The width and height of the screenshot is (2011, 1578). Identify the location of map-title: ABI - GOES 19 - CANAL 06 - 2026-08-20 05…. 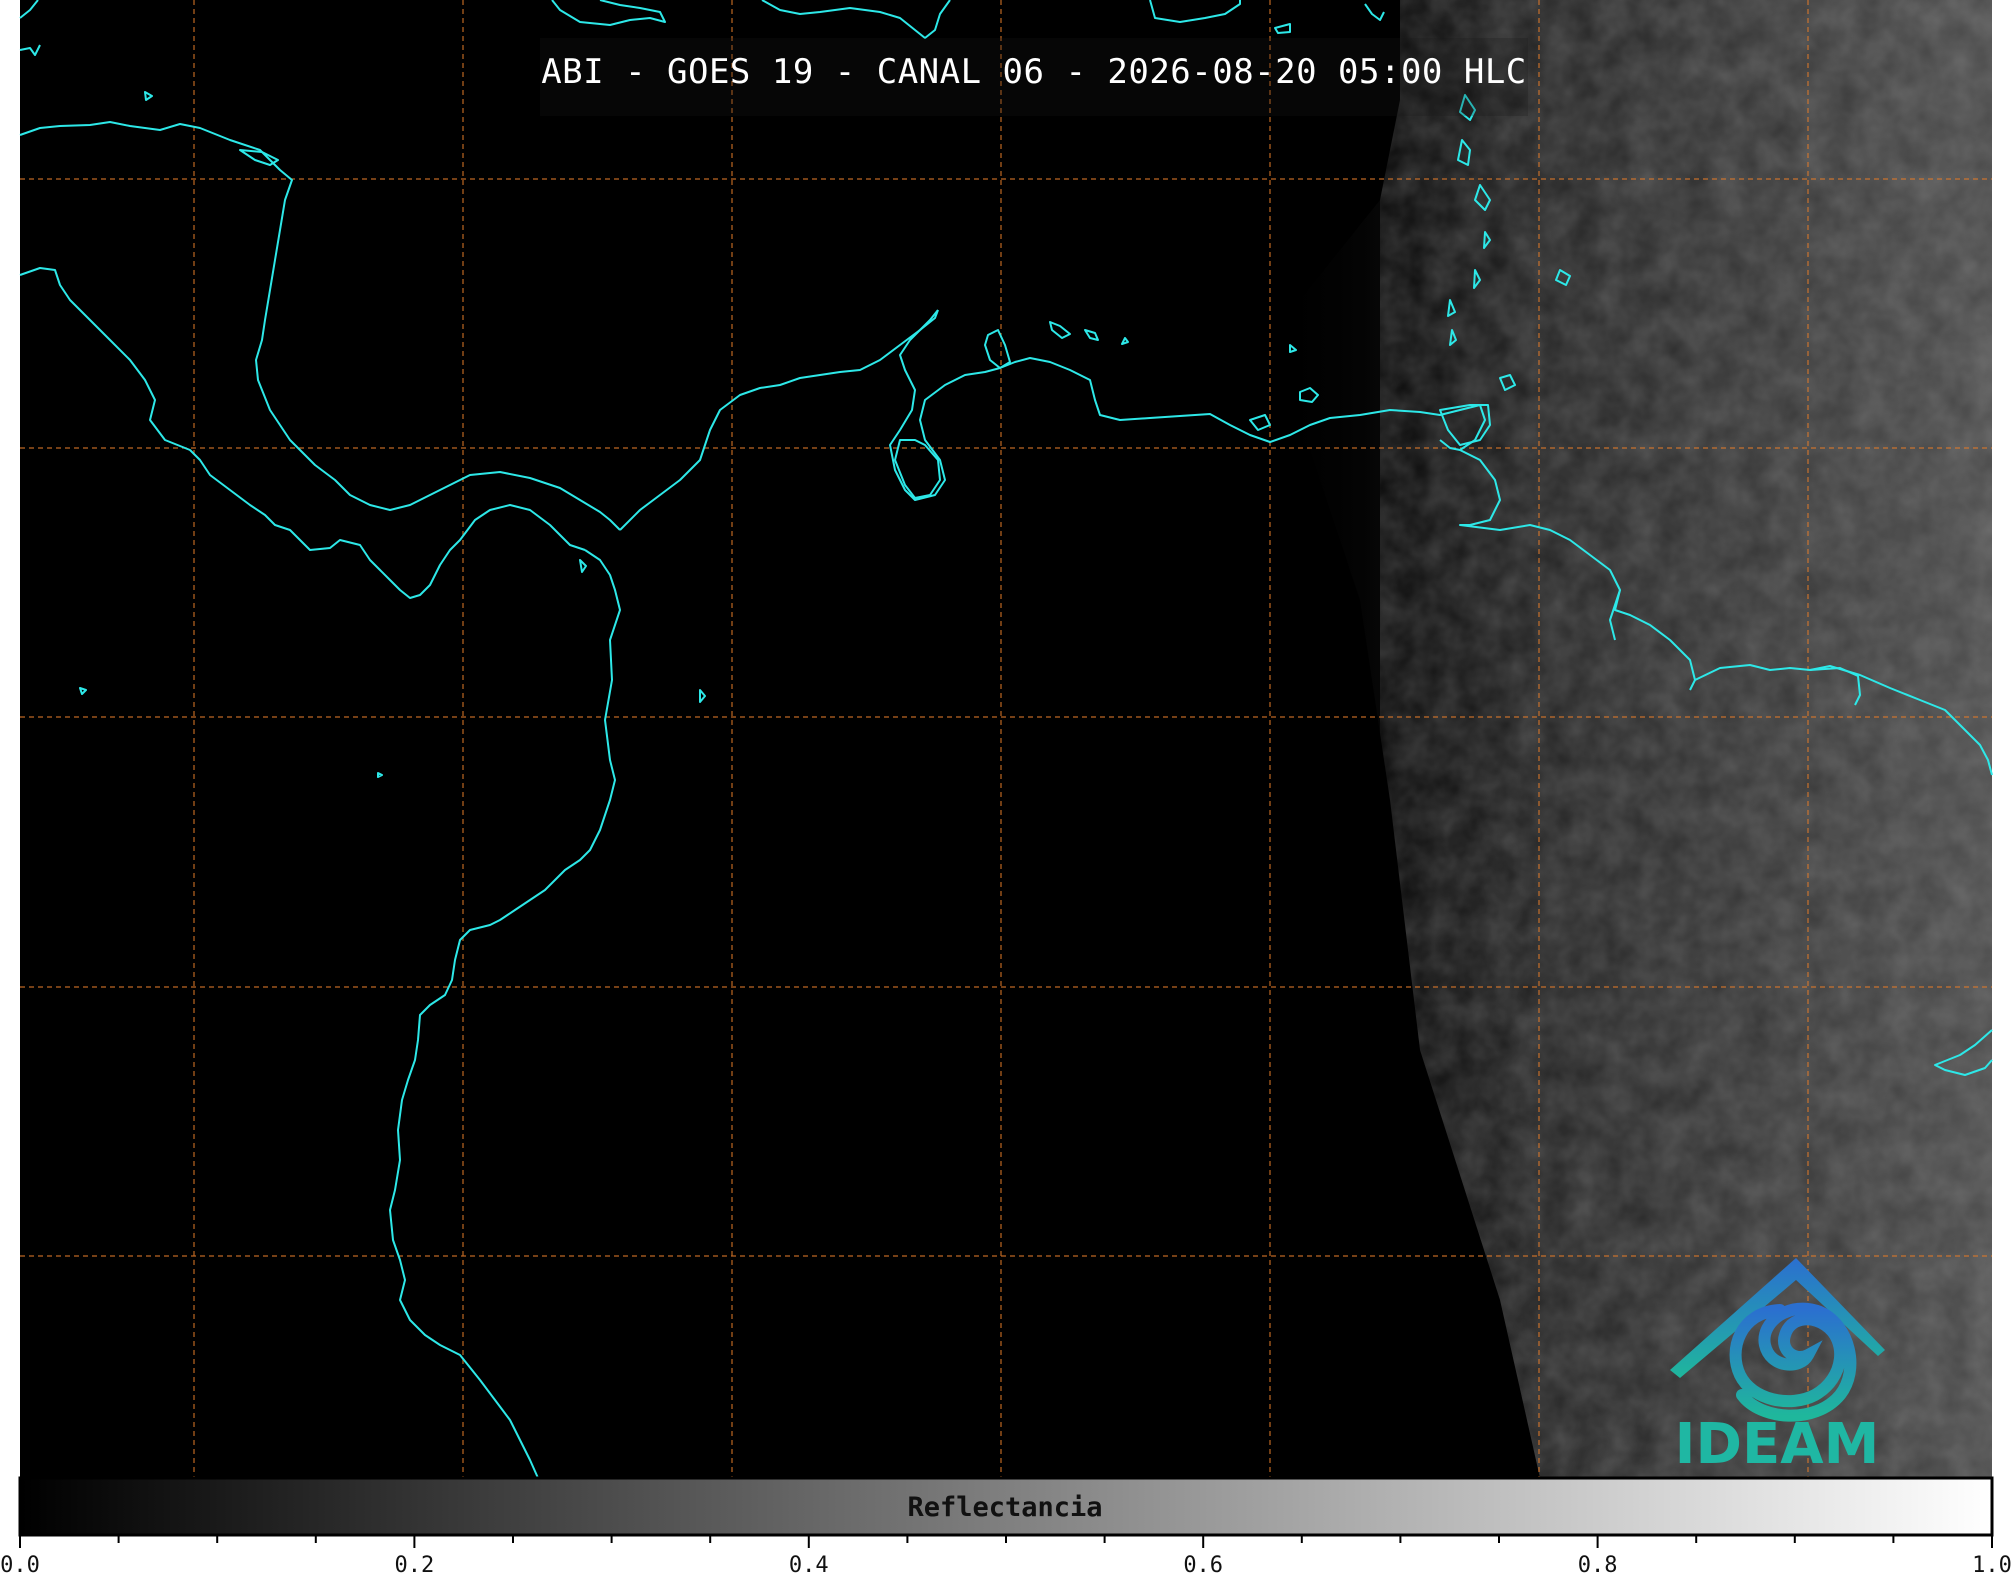
(1034, 72).